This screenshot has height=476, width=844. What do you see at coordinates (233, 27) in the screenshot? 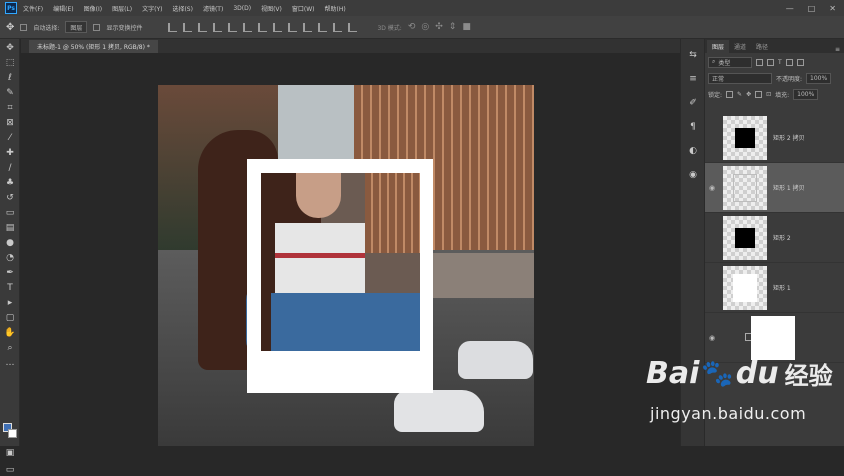
I see `align-middle-icon` at bounding box center [233, 27].